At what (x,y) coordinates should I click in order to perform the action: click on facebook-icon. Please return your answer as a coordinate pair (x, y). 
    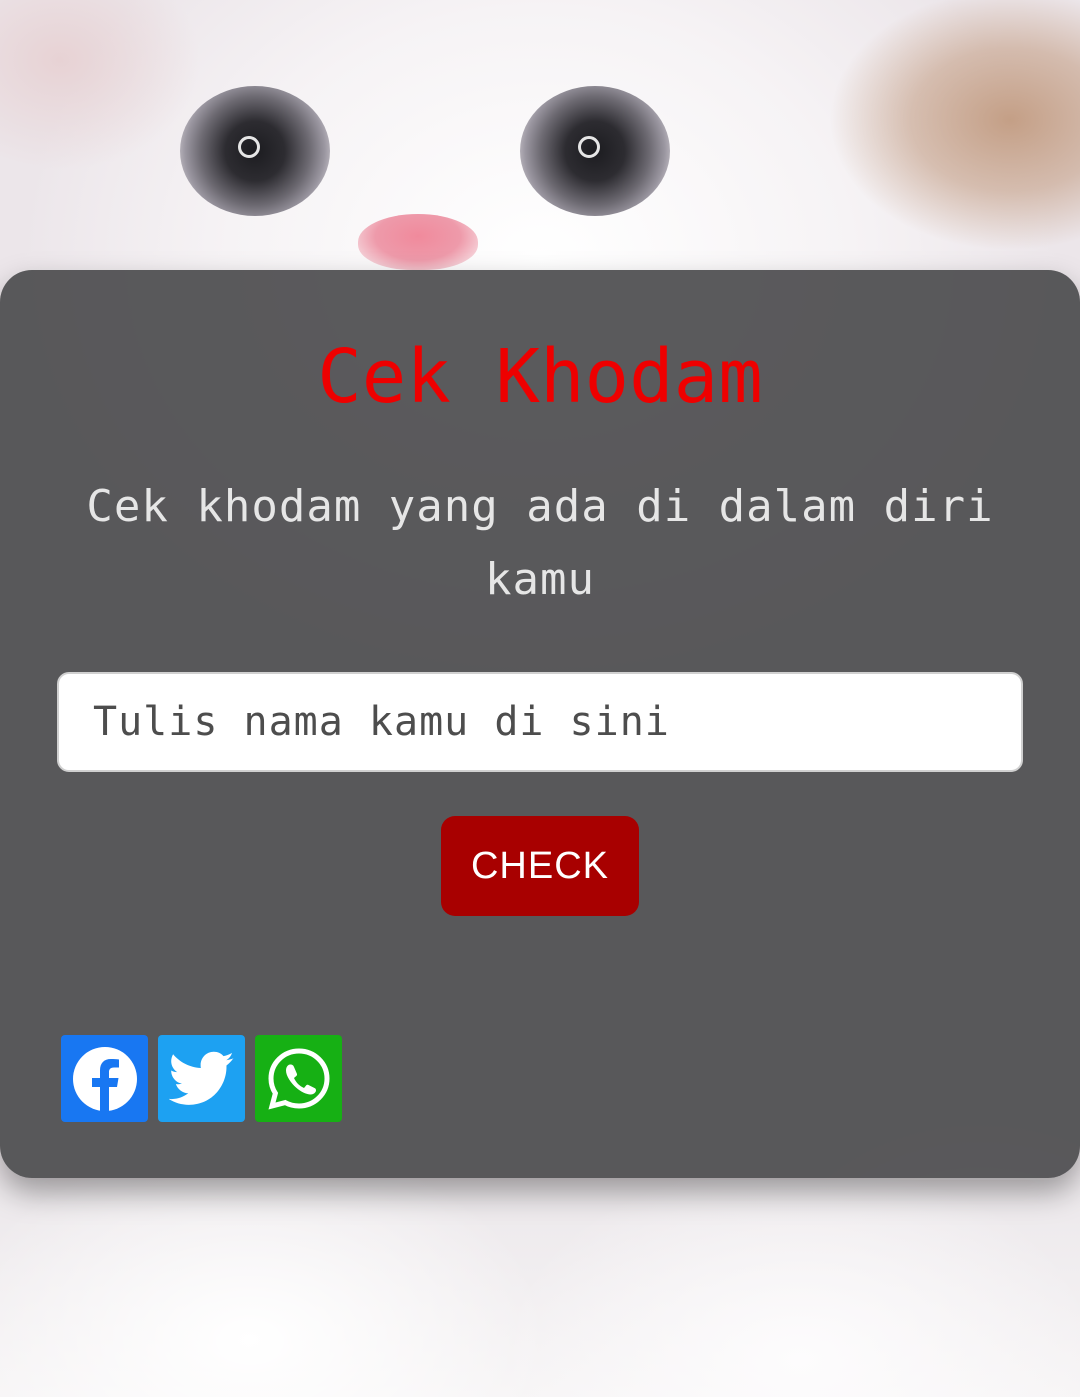
    Looking at the image, I should click on (105, 1079).